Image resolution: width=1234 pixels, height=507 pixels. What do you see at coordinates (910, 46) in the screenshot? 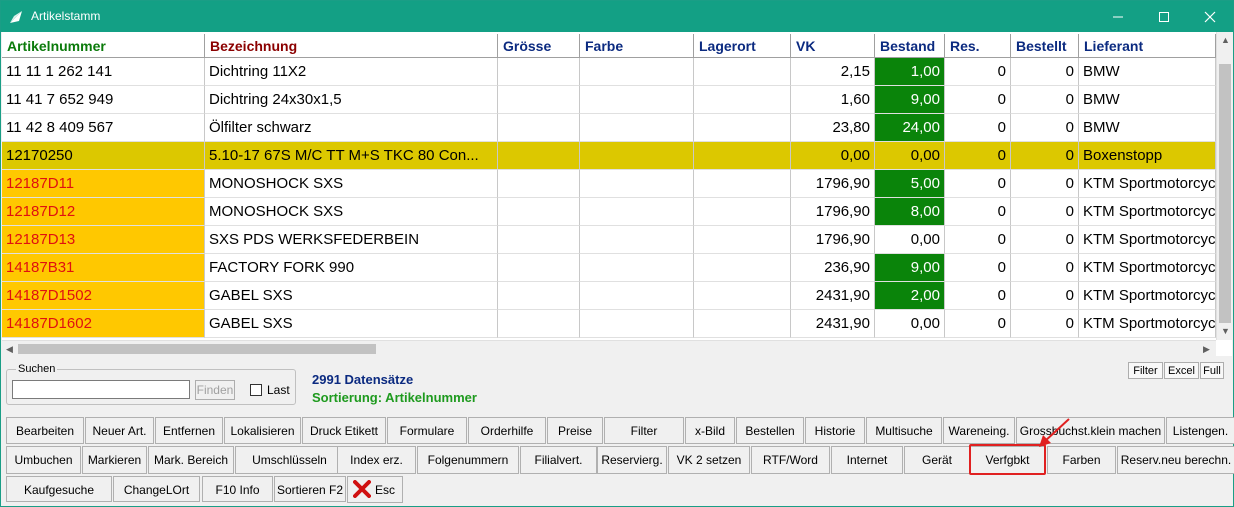
I see `col-header-bestand: Bestand` at bounding box center [910, 46].